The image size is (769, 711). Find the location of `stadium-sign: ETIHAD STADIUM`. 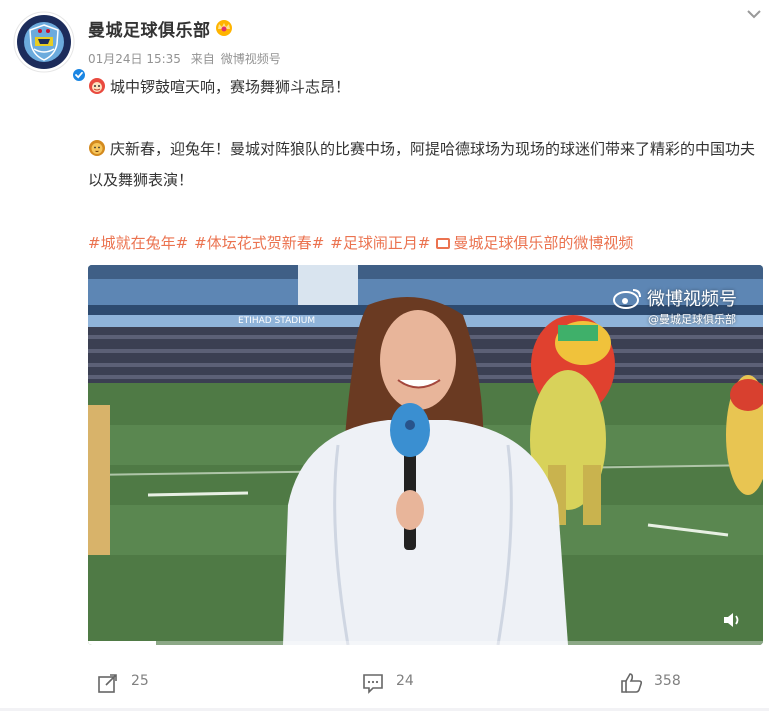

stadium-sign: ETIHAD STADIUM is located at coordinates (276, 321).